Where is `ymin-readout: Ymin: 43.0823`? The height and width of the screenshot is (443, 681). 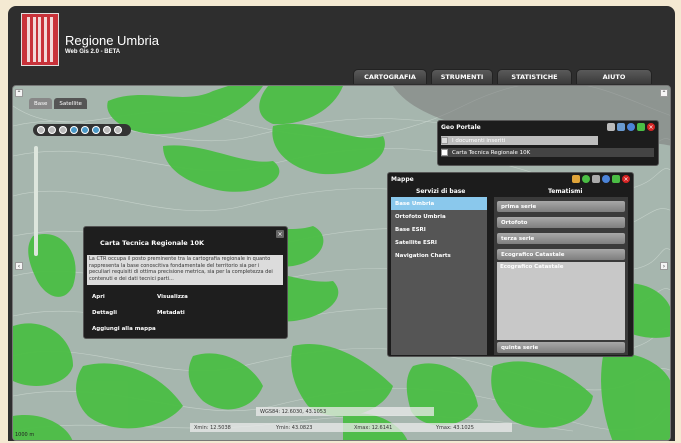
ymin-readout: Ymin: 43.0823 is located at coordinates (311, 427).